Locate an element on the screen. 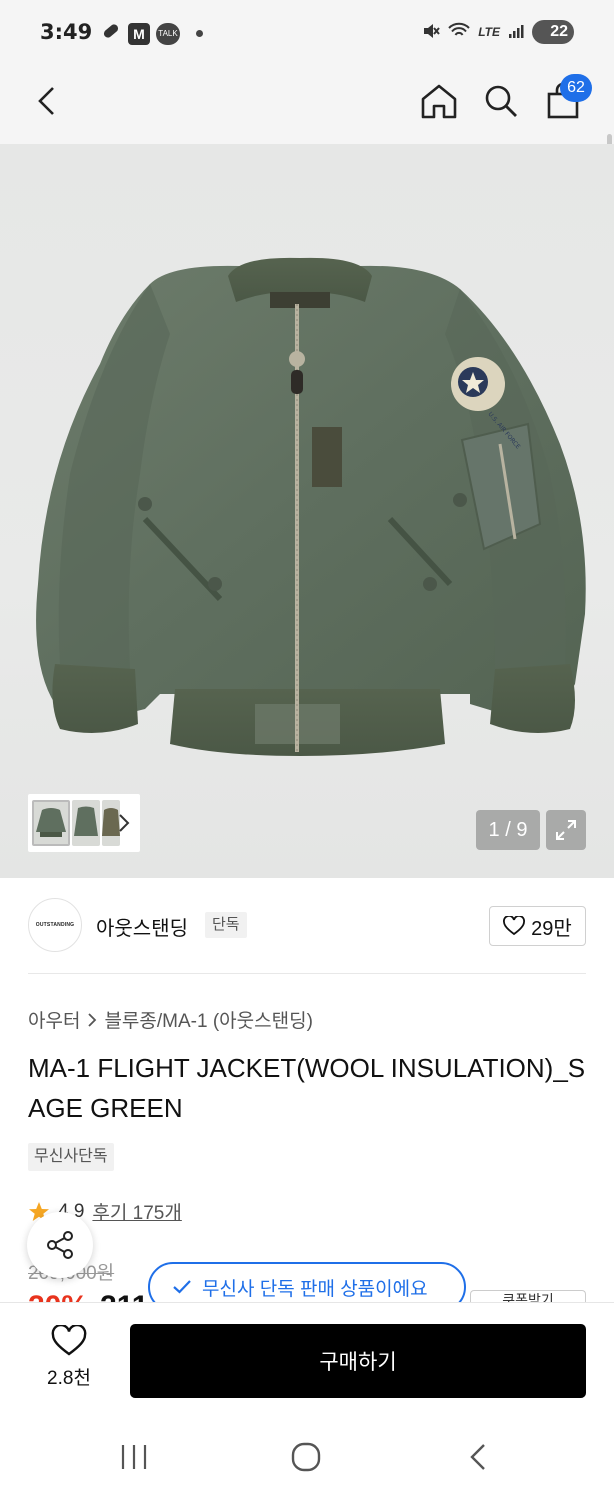 The height and width of the screenshot is (1500, 614). recent-apps-icon is located at coordinates (134, 1457).